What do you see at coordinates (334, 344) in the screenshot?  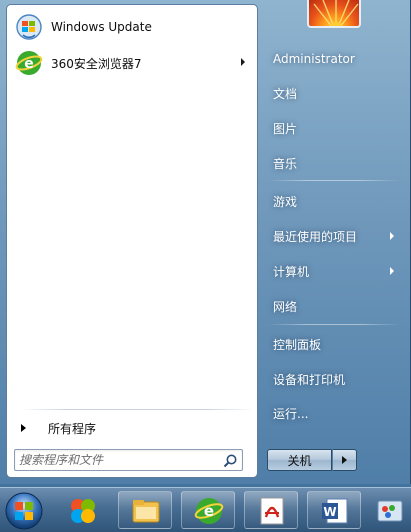 I see `right-item-control-panel: 控制面板` at bounding box center [334, 344].